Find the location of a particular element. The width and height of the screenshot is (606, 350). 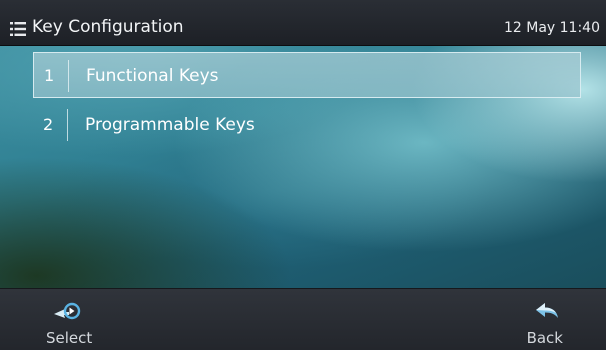

menu-item-programmable-keys: 2 Programmable Keys is located at coordinates (307, 125).